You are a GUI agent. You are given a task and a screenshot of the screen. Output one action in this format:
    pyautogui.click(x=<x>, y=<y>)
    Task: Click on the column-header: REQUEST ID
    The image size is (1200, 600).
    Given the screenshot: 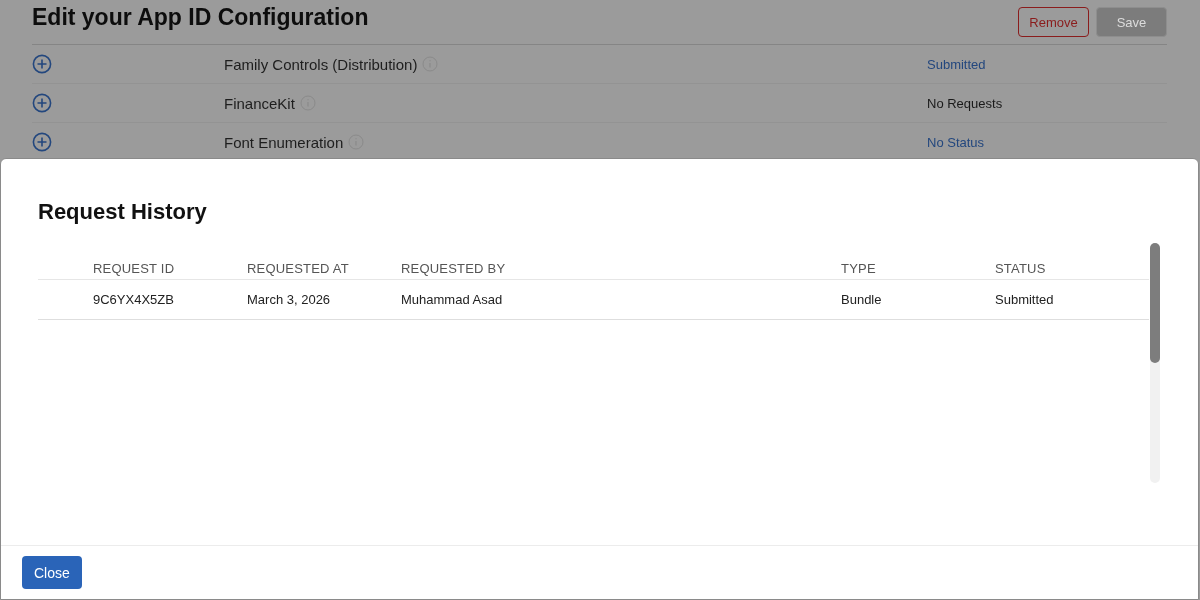 What is the action you would take?
    pyautogui.click(x=134, y=268)
    